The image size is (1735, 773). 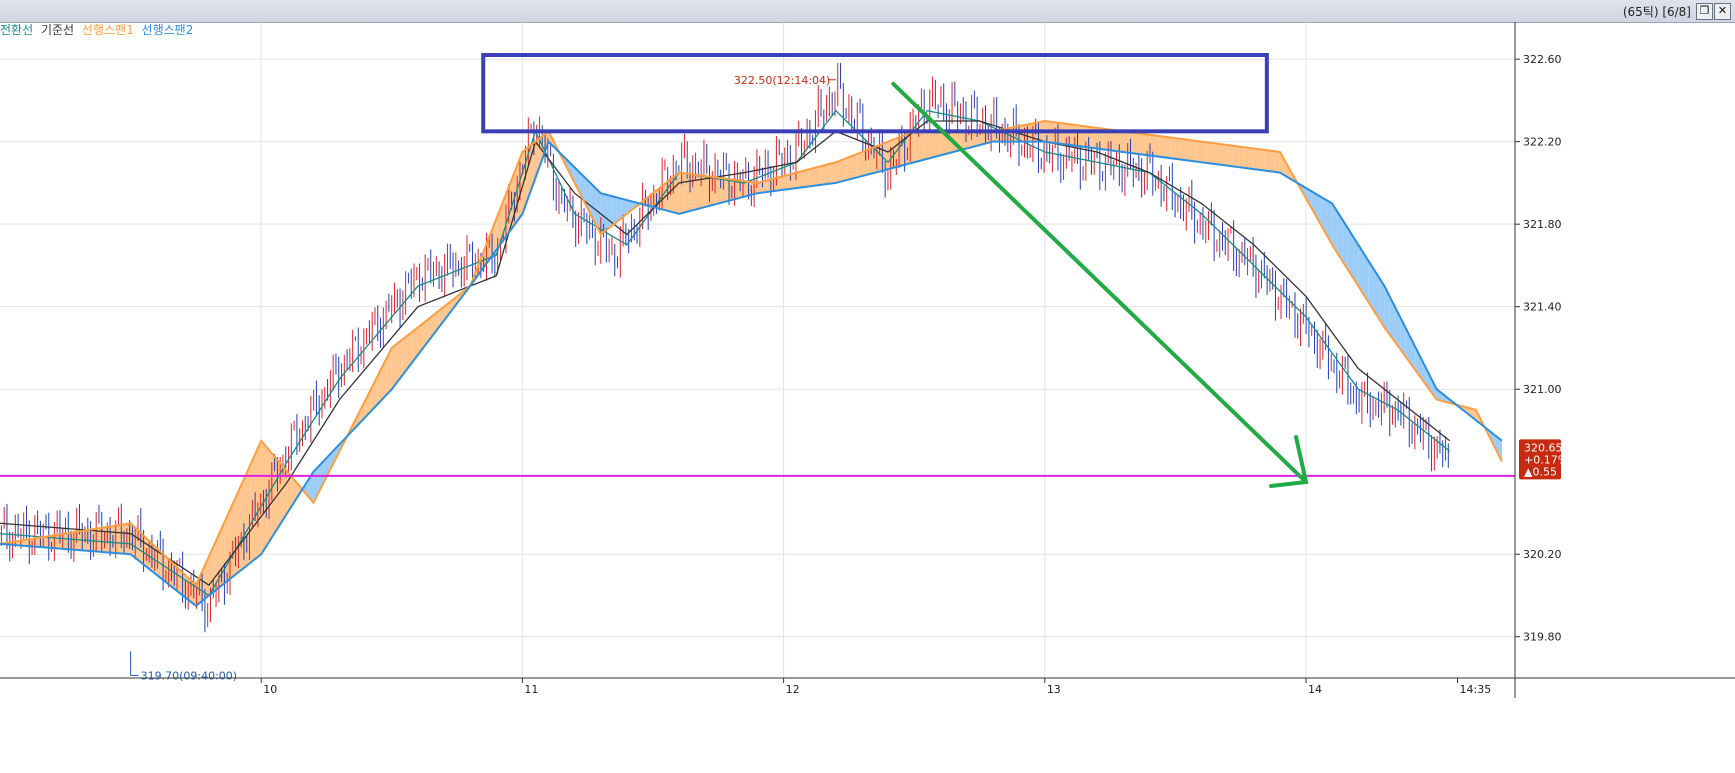 I want to click on highlight-box, so click(x=875, y=93).